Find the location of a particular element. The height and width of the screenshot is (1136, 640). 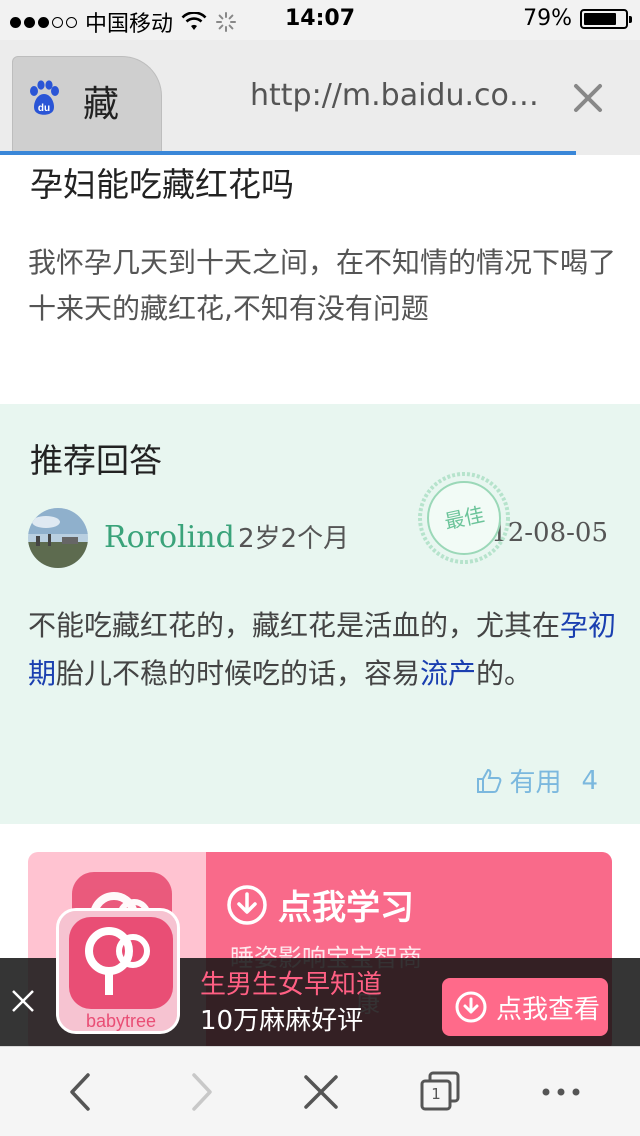

question-title: 孕妇能吃藏红花吗 is located at coordinates (162, 184).